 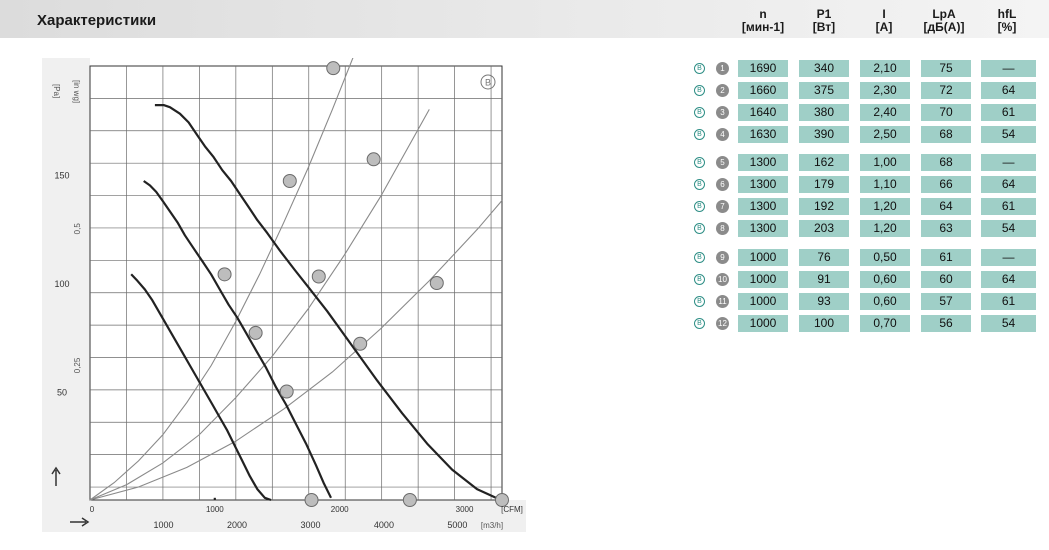 What do you see at coordinates (884, 20) in the screenshot?
I see `header-i: I [А]` at bounding box center [884, 20].